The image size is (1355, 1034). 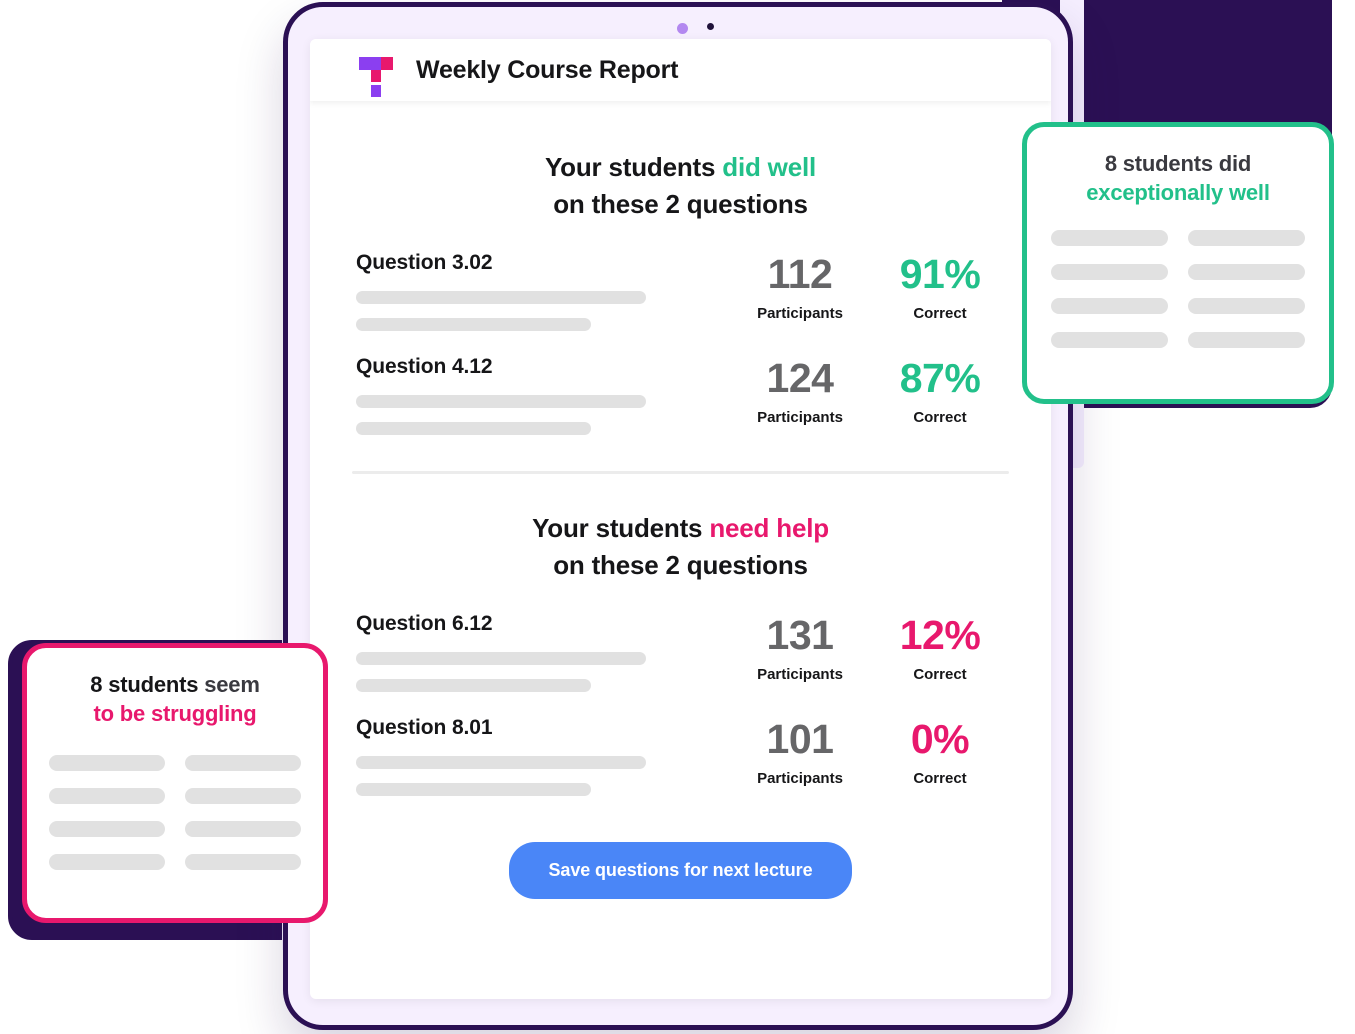 I want to click on correct-stat: 91% Correct, so click(x=940, y=285).